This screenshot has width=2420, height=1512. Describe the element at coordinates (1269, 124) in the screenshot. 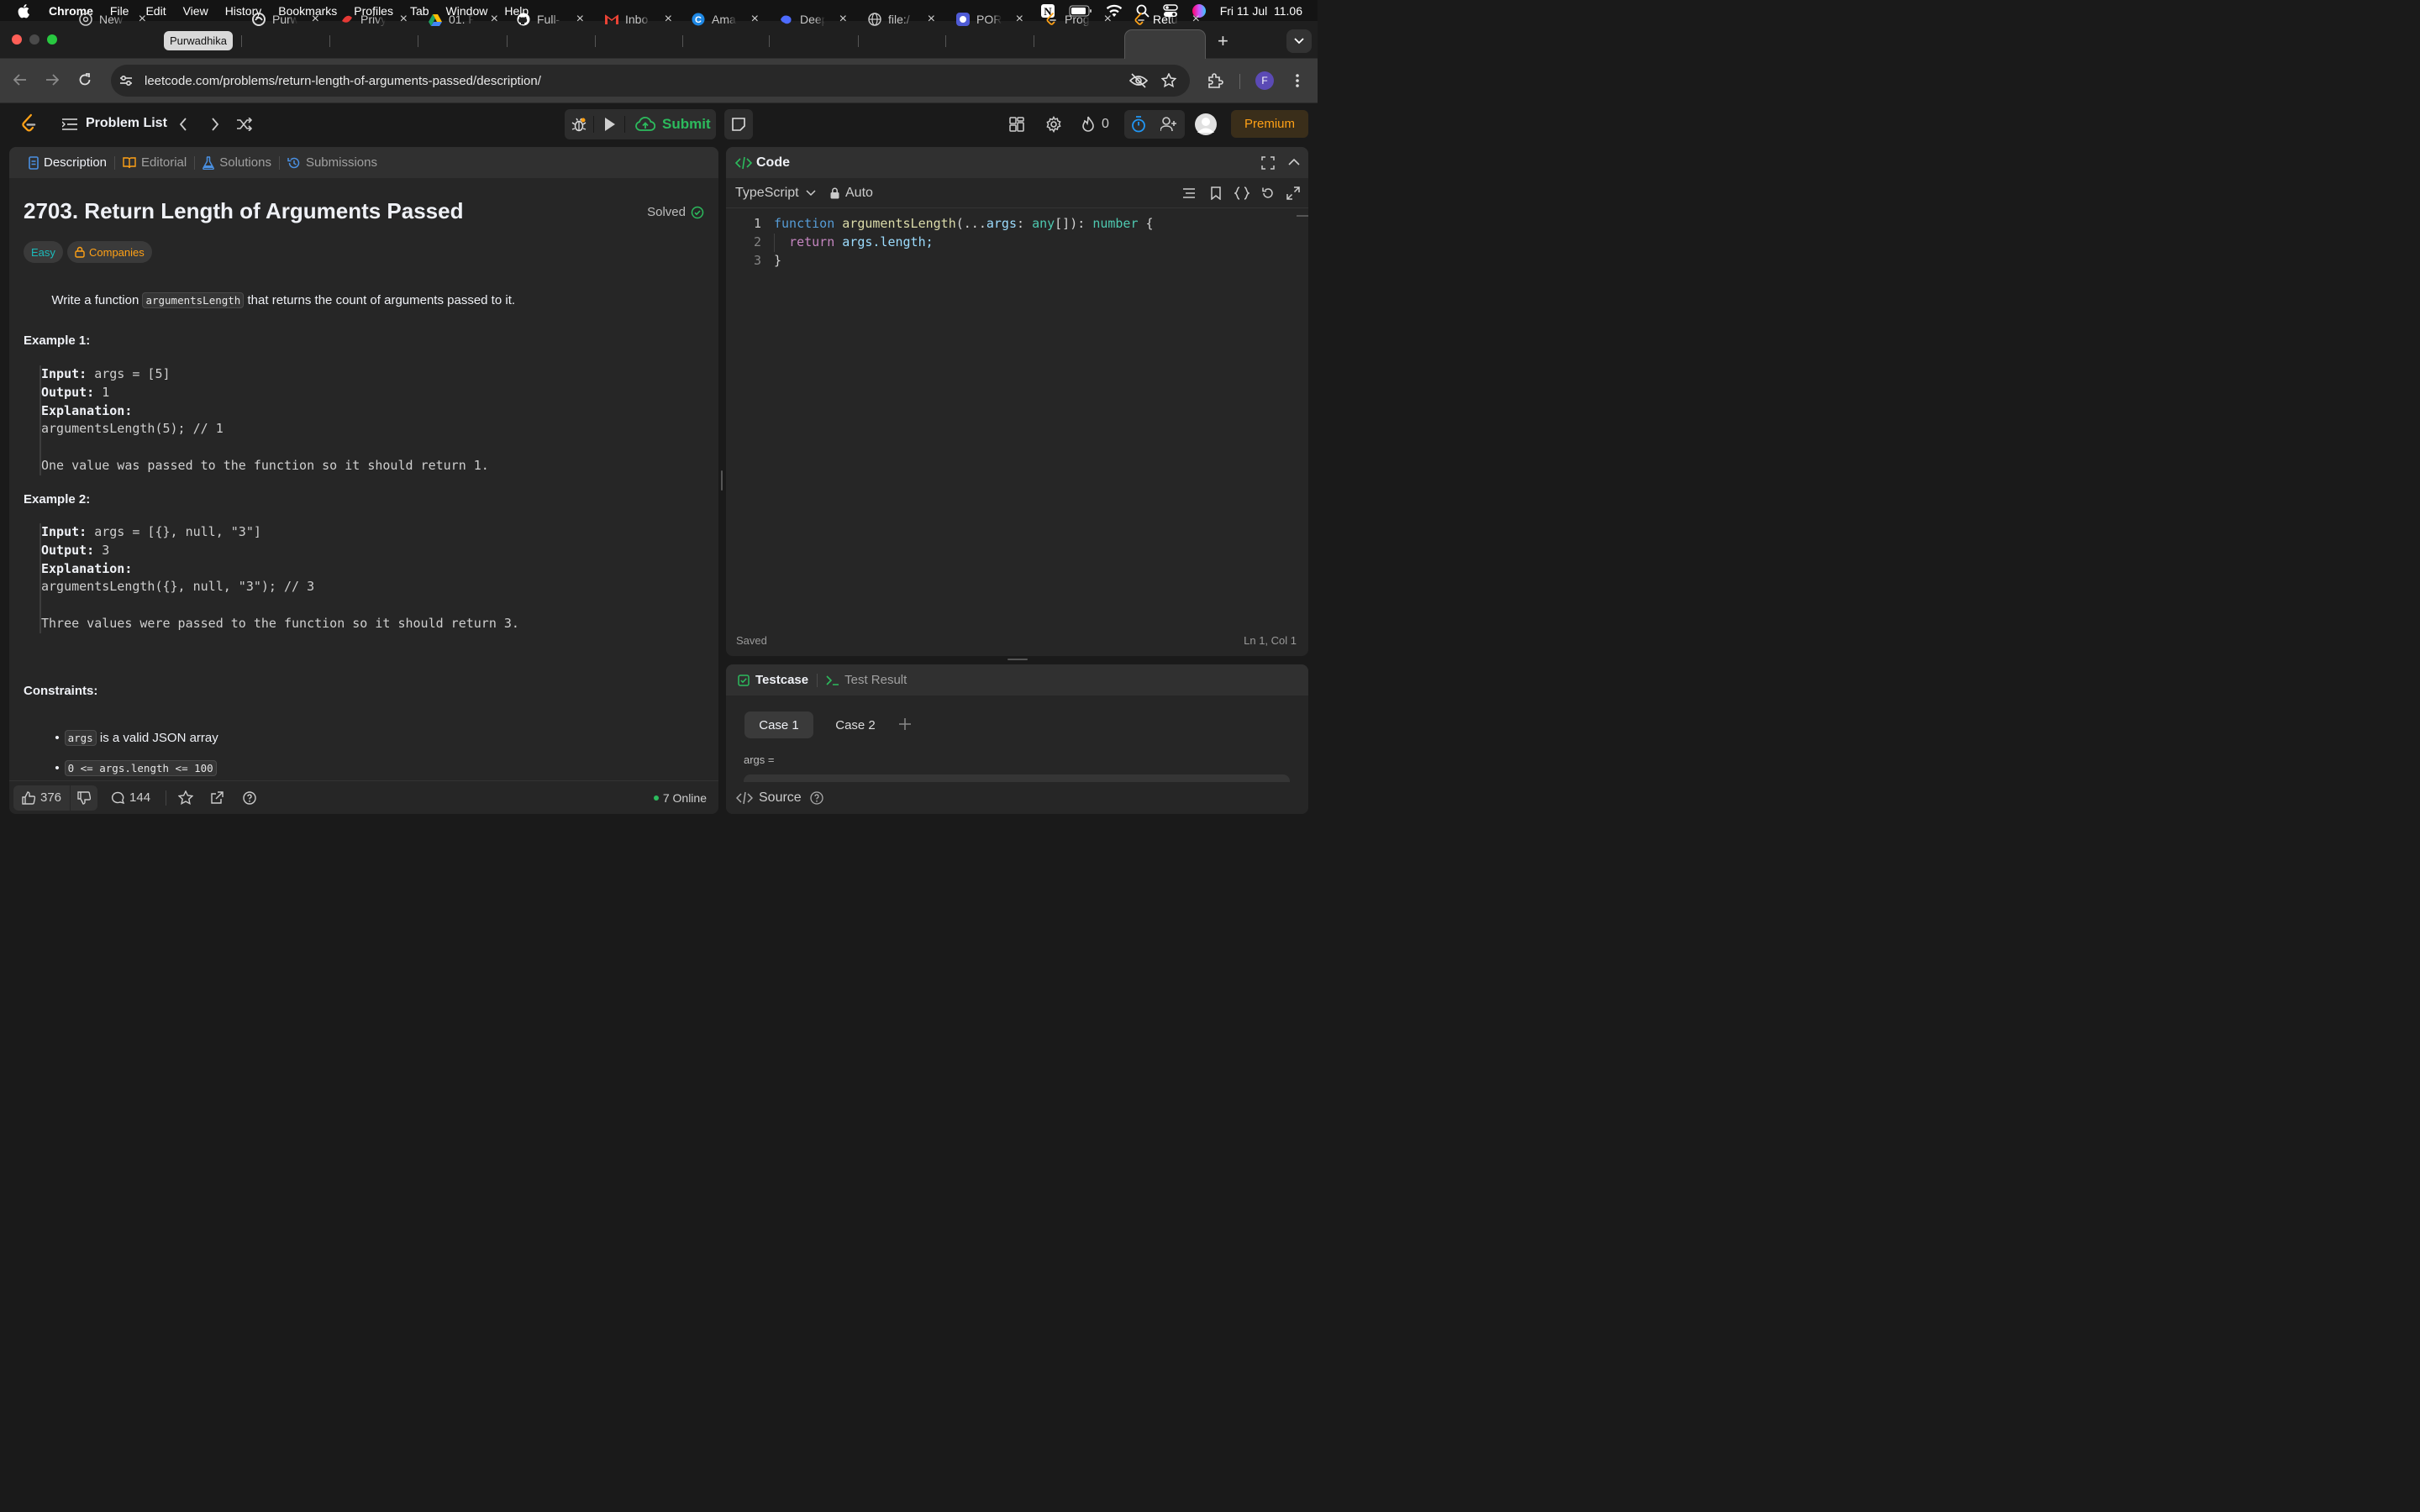

I see `premium-button: Premium` at that location.